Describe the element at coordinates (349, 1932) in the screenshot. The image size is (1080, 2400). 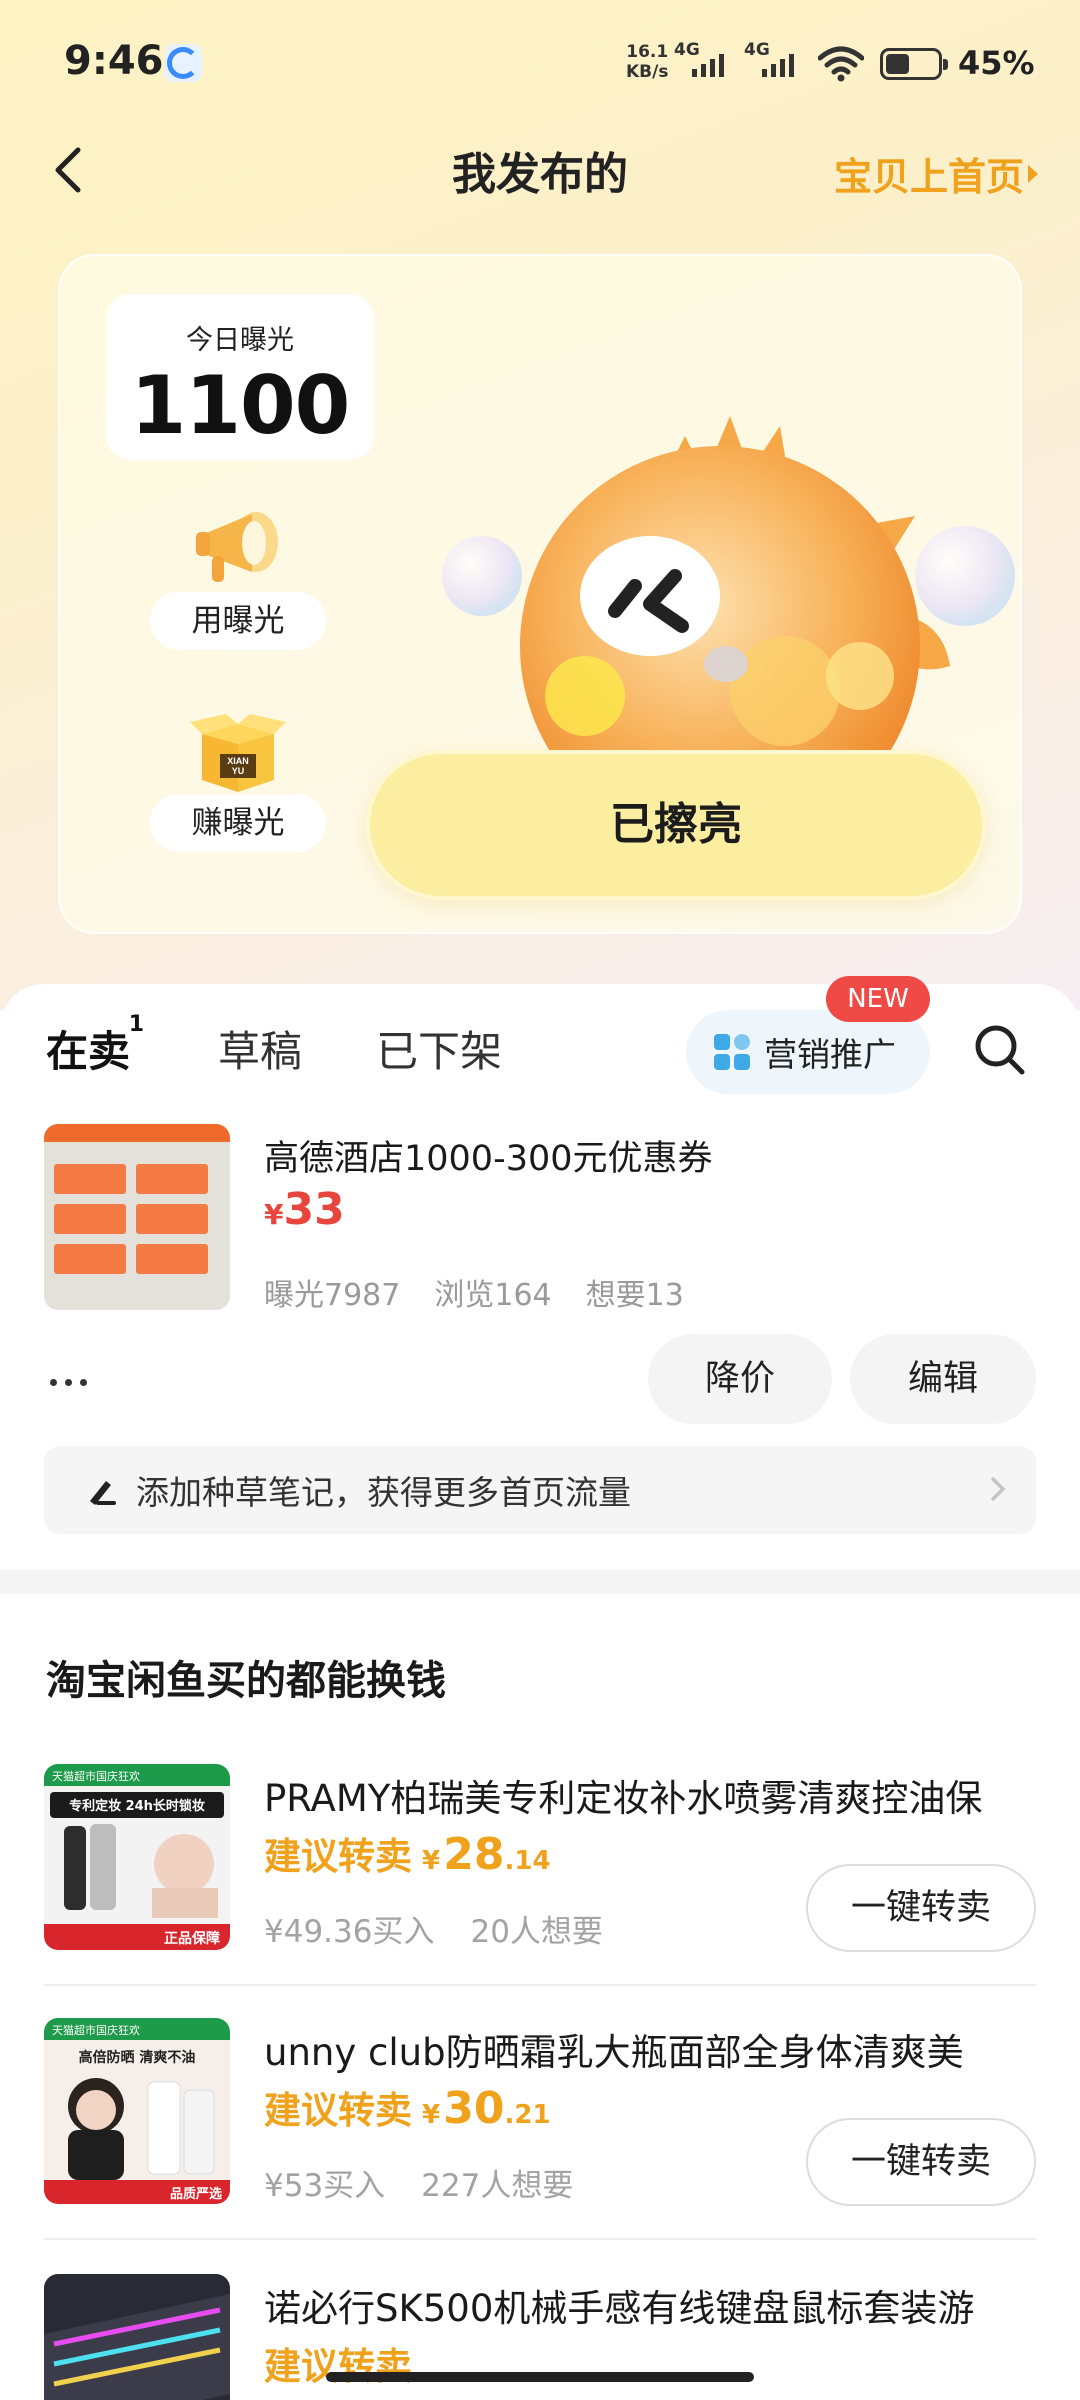
I see `bought-price: ¥49.36买入` at that location.